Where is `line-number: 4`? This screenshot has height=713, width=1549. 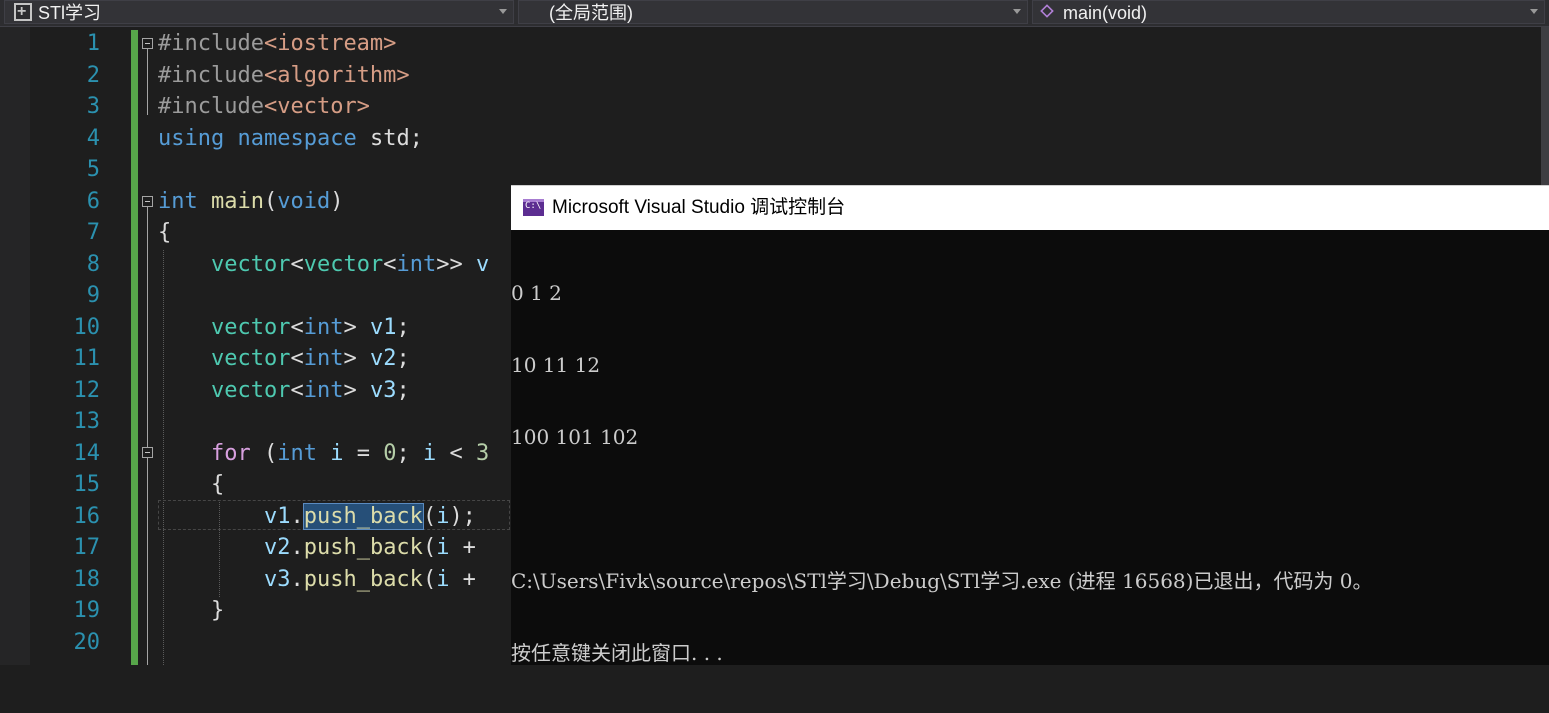 line-number: 4 is located at coordinates (93, 138).